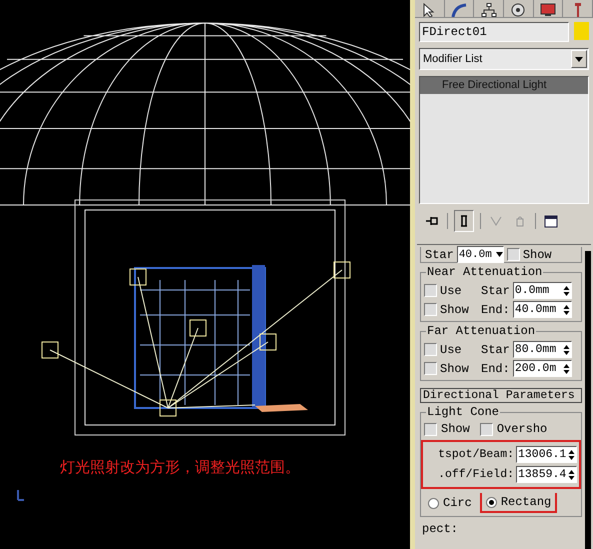 This screenshot has width=593, height=549. What do you see at coordinates (476, 454) in the screenshot?
I see `spinner-label: tspot/Beam:` at bounding box center [476, 454].